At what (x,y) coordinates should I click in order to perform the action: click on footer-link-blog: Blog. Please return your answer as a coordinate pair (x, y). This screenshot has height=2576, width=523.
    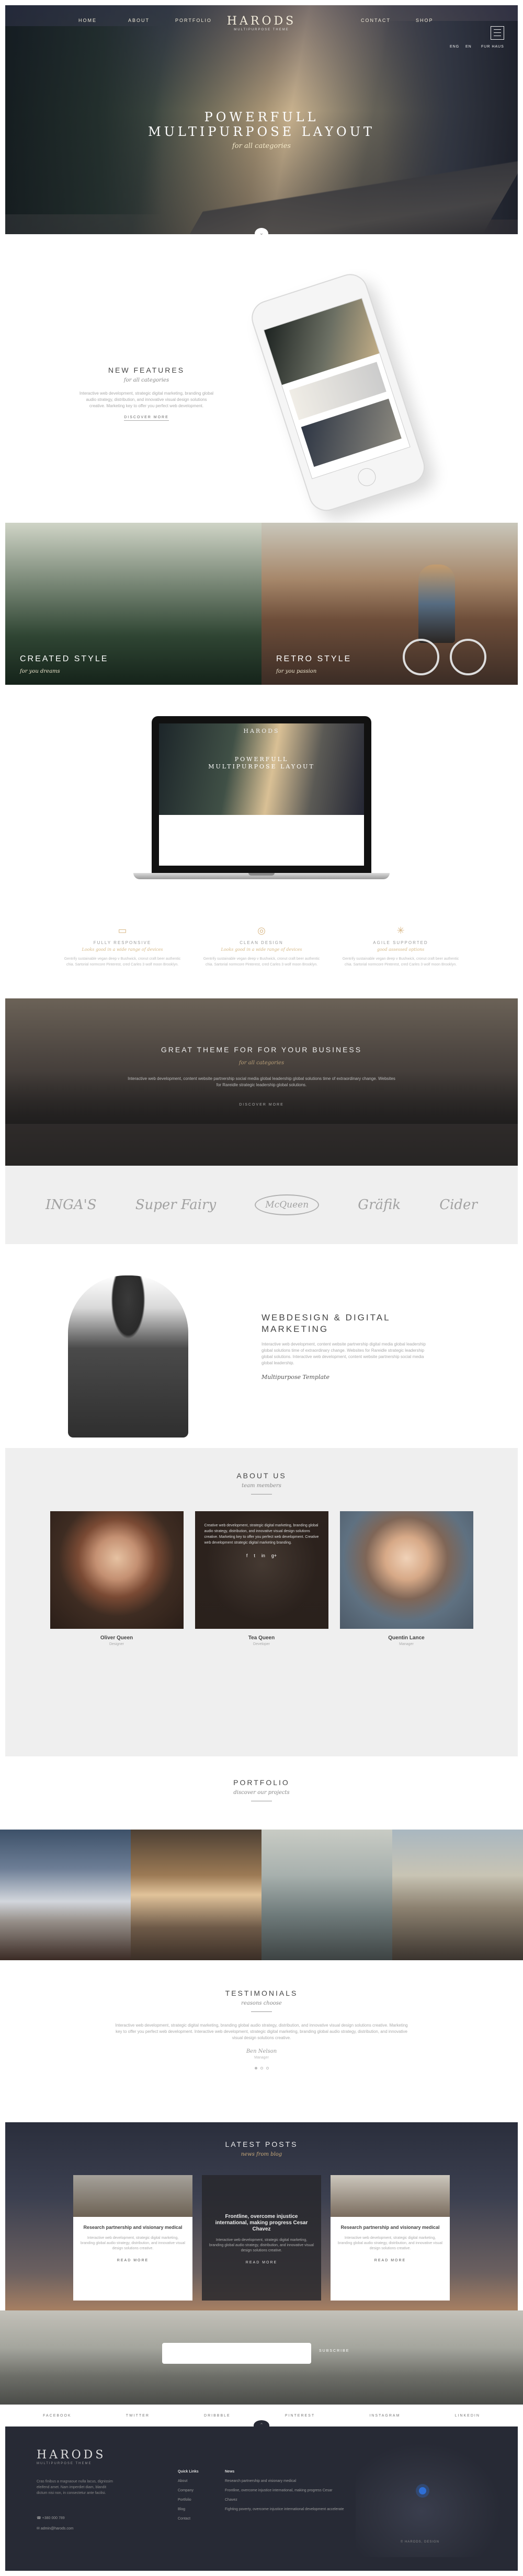
    Looking at the image, I should click on (188, 2509).